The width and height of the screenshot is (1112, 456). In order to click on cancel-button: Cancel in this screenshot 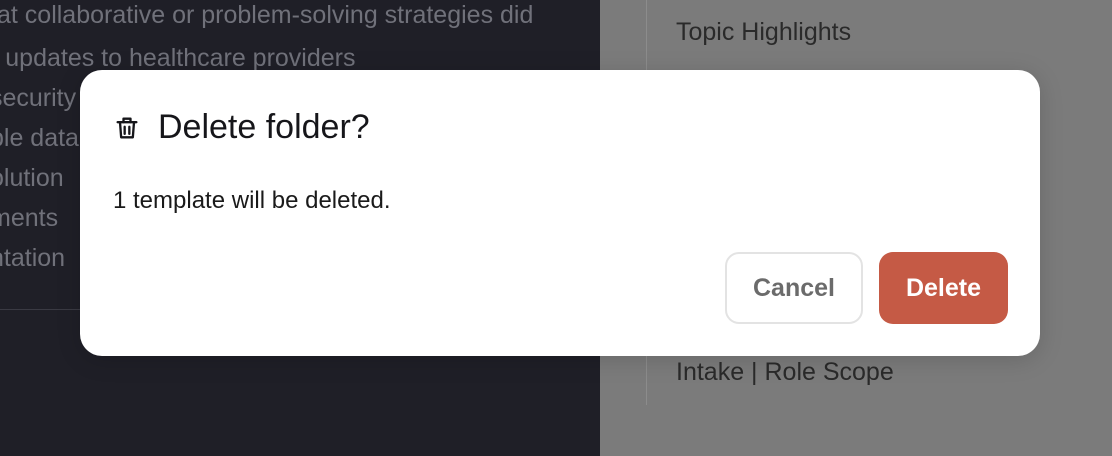, I will do `click(794, 288)`.